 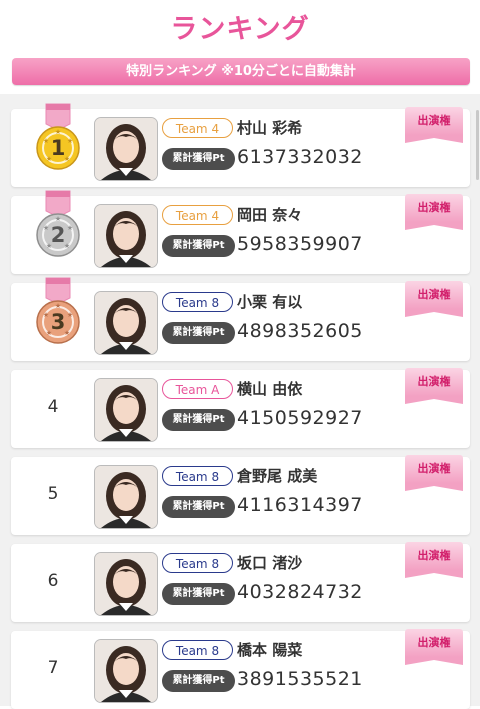 I want to click on ranking-card: 5 Team 8 倉野尾 成美 累計獲得Pt 4116314397 出演権, so click(x=240, y=495).